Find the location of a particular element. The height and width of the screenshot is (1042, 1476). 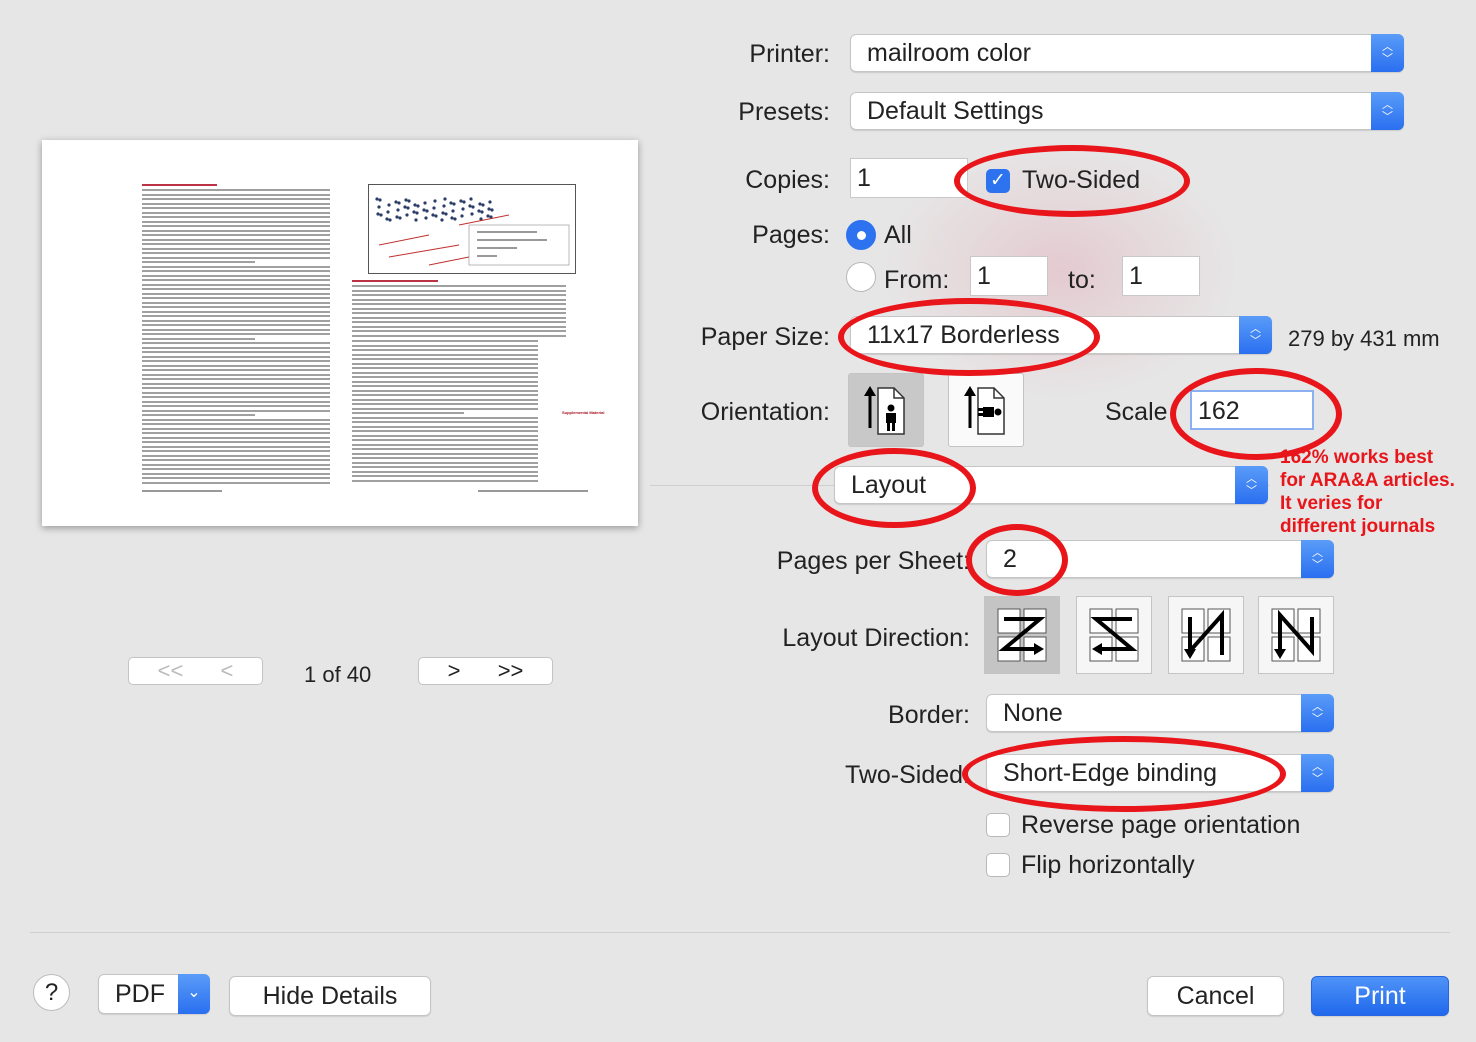

preview-footer-left is located at coordinates (182, 491).